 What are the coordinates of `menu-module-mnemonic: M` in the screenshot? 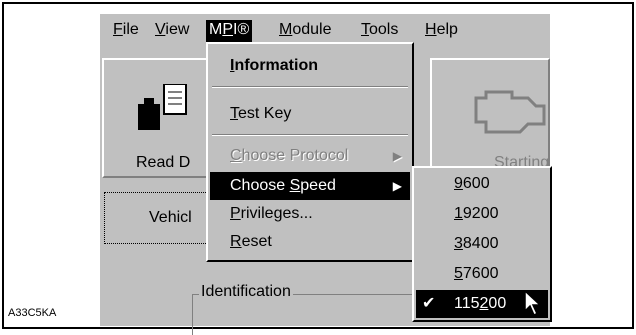 It's located at (286, 29).